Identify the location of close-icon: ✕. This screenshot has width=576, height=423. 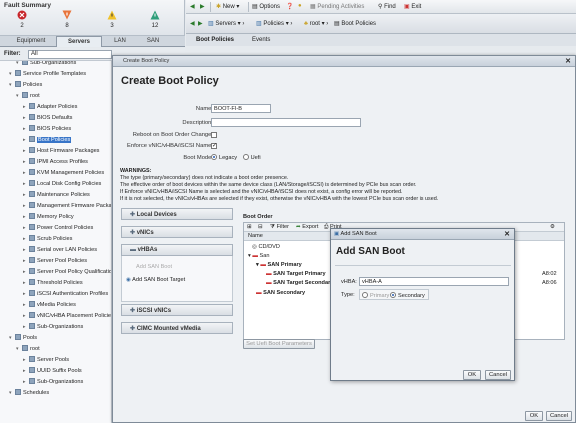
(568, 61).